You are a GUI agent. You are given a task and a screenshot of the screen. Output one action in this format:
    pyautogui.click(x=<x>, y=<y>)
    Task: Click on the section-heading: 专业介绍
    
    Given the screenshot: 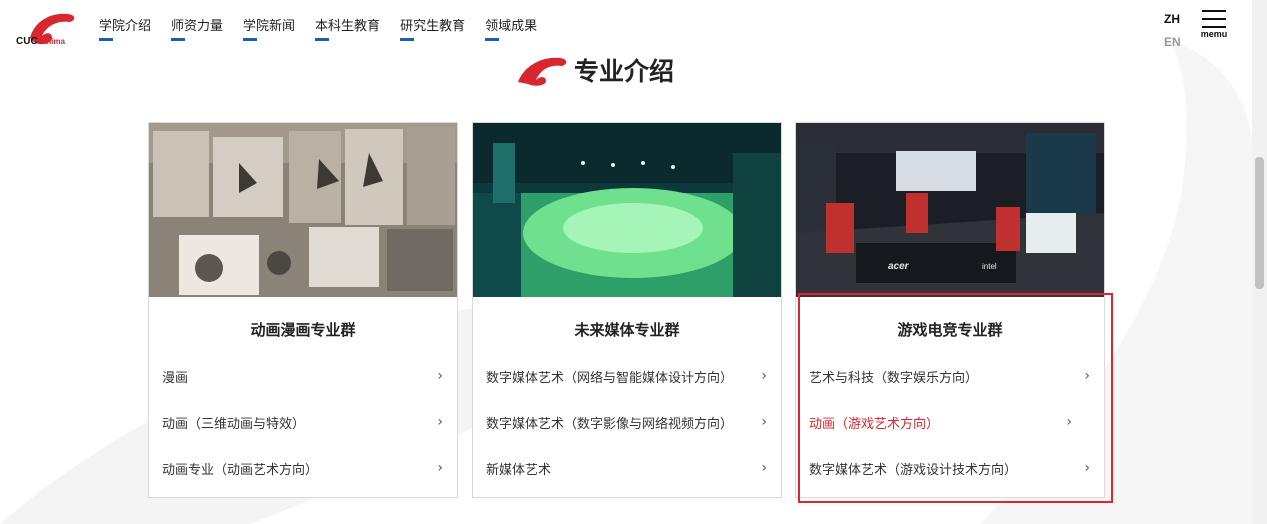 What is the action you would take?
    pyautogui.click(x=595, y=70)
    